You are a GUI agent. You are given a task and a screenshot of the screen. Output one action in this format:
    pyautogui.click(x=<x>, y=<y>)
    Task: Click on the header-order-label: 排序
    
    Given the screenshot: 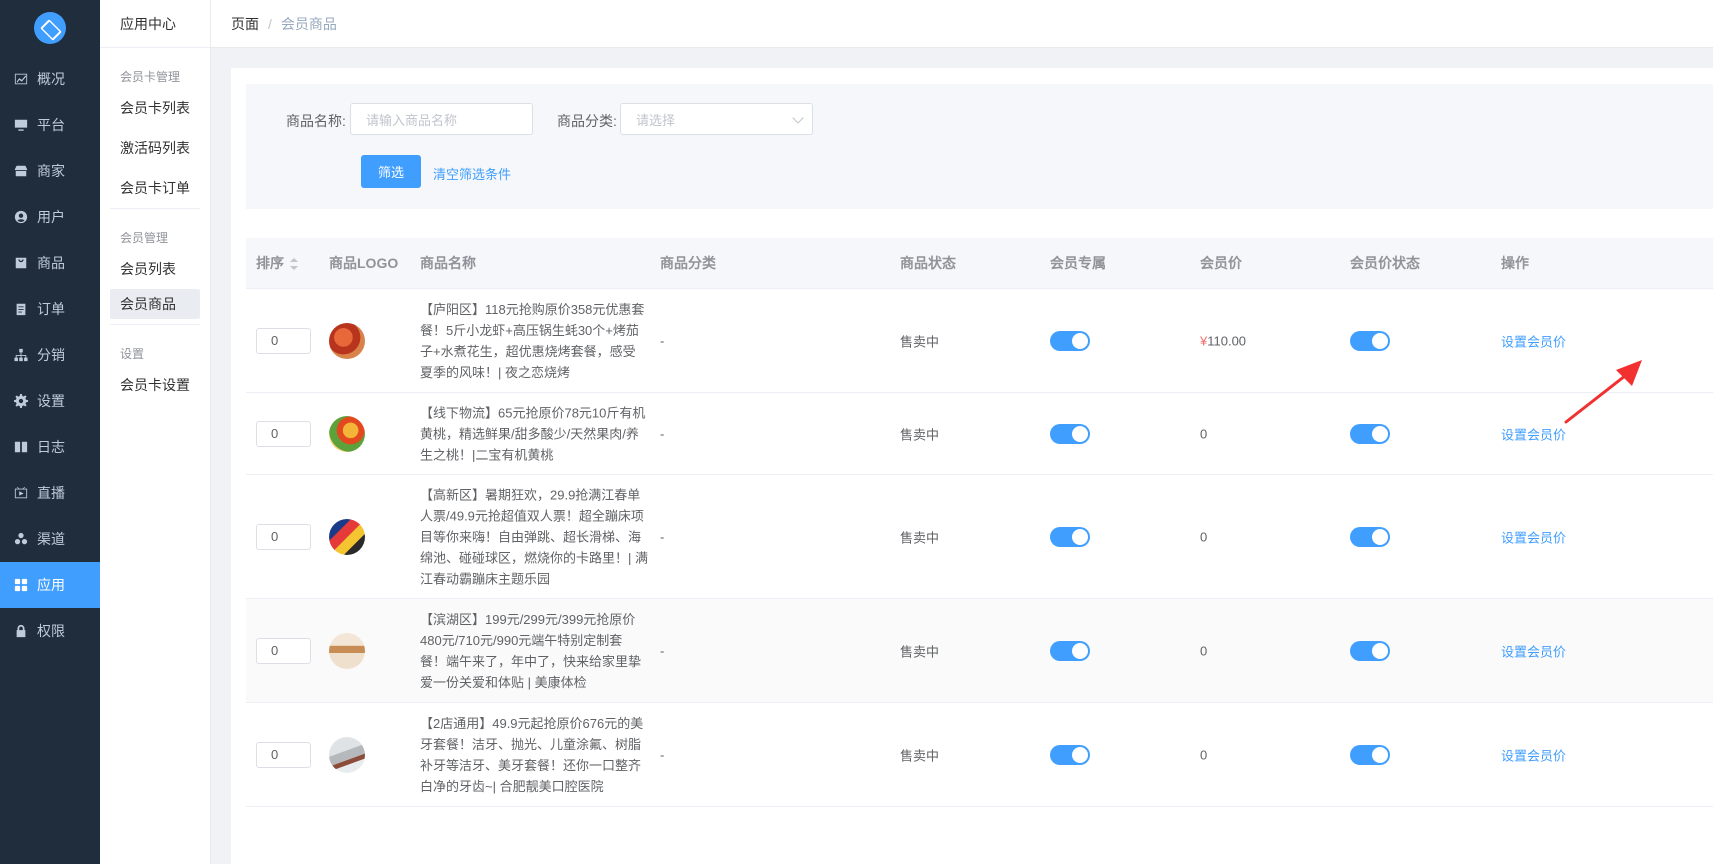 What is the action you would take?
    pyautogui.click(x=270, y=263)
    